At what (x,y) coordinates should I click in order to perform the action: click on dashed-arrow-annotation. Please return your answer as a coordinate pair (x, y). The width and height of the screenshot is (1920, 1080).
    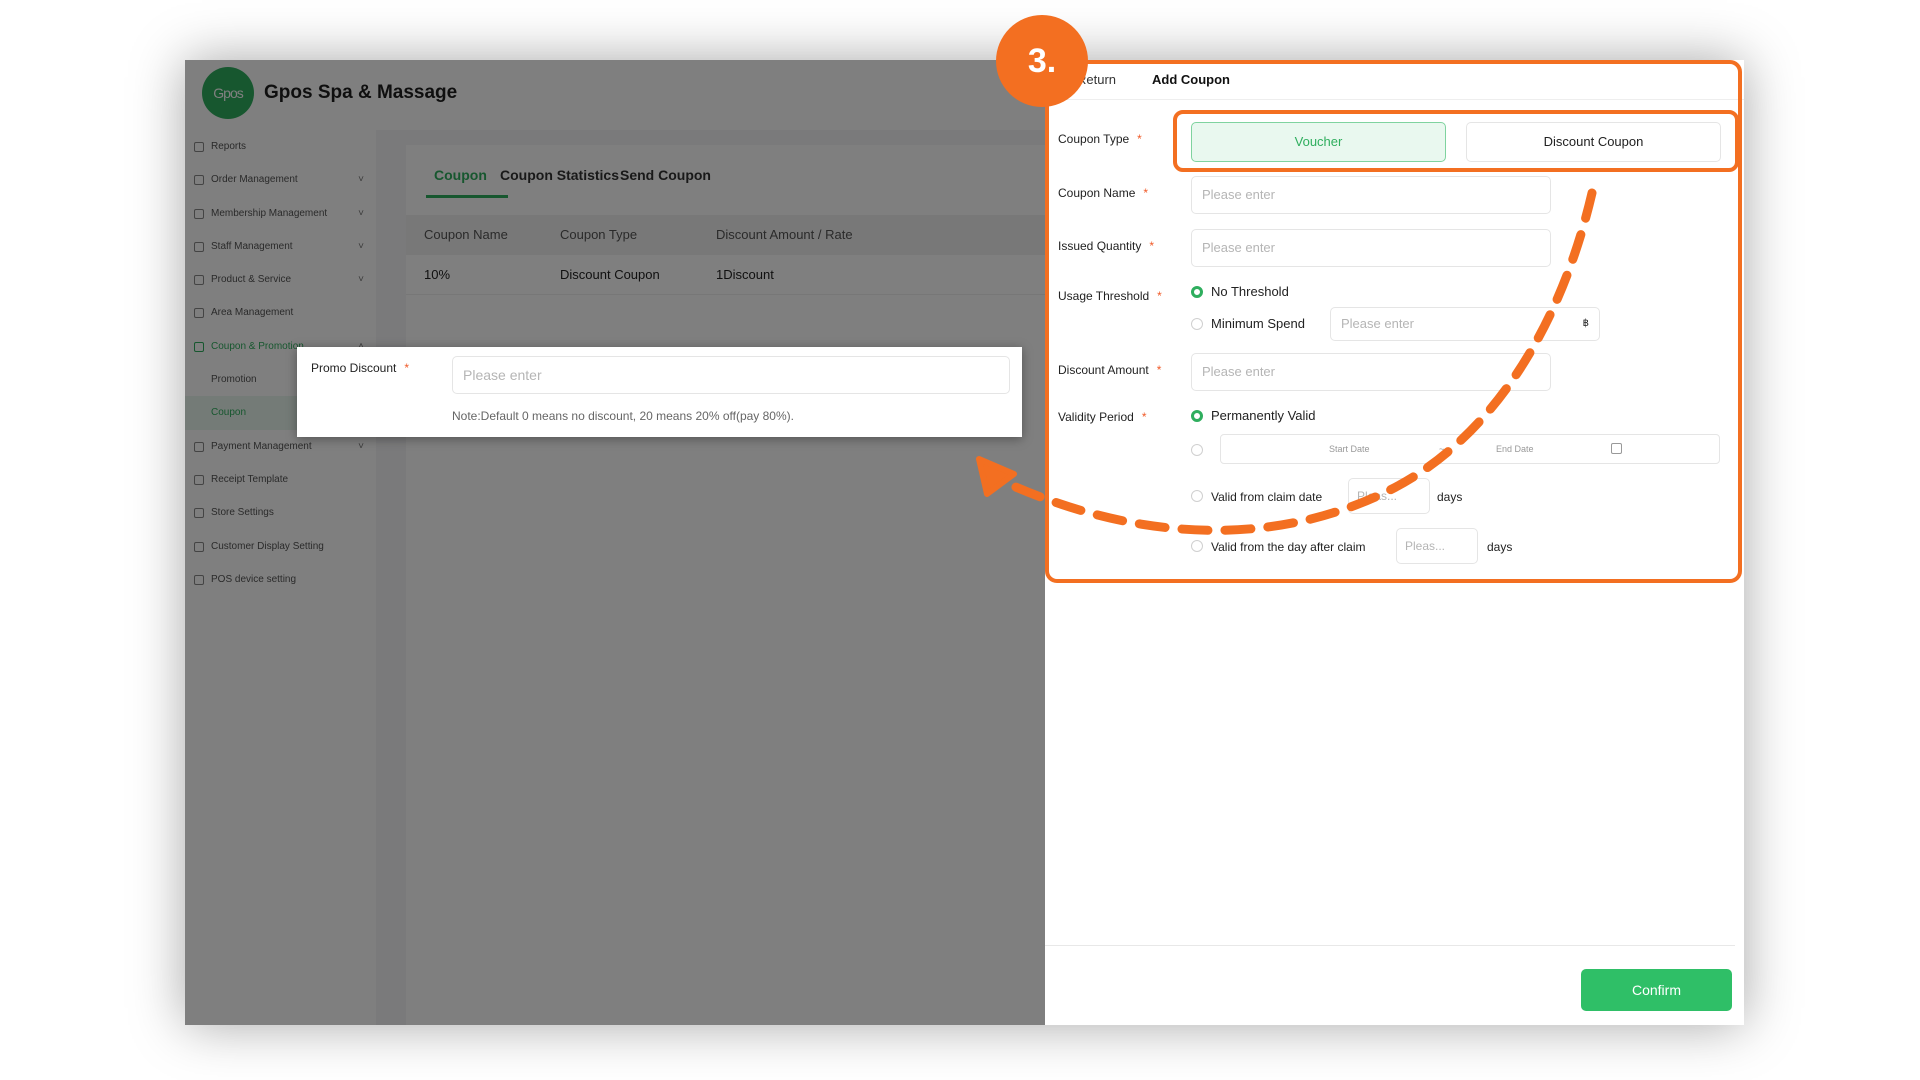
    Looking at the image, I should click on (1286, 361).